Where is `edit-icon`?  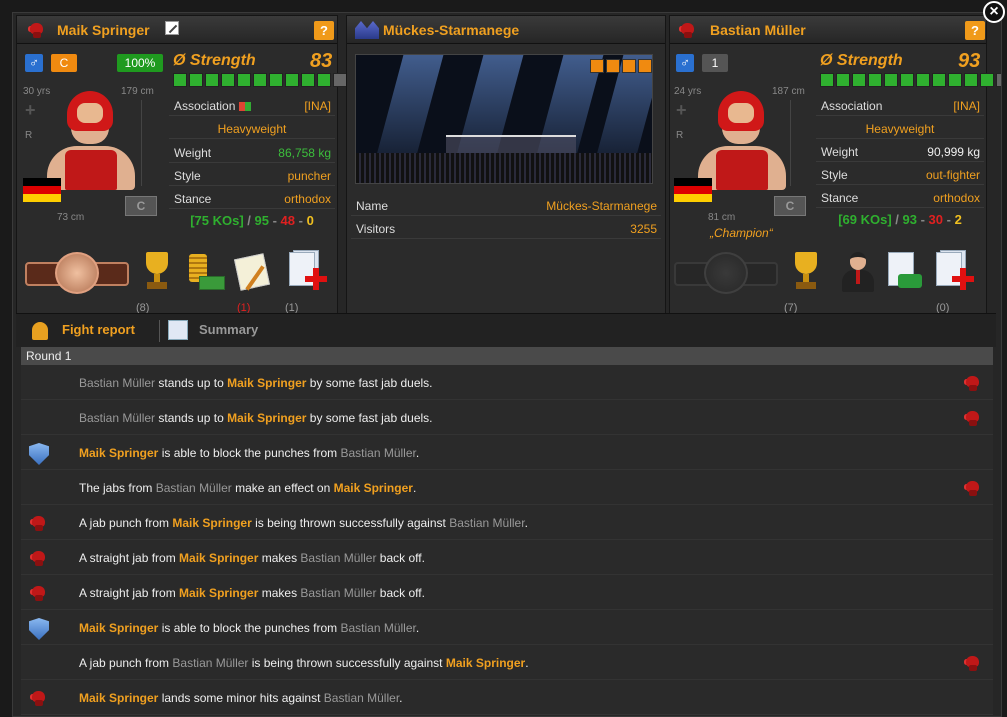
edit-icon is located at coordinates (172, 28).